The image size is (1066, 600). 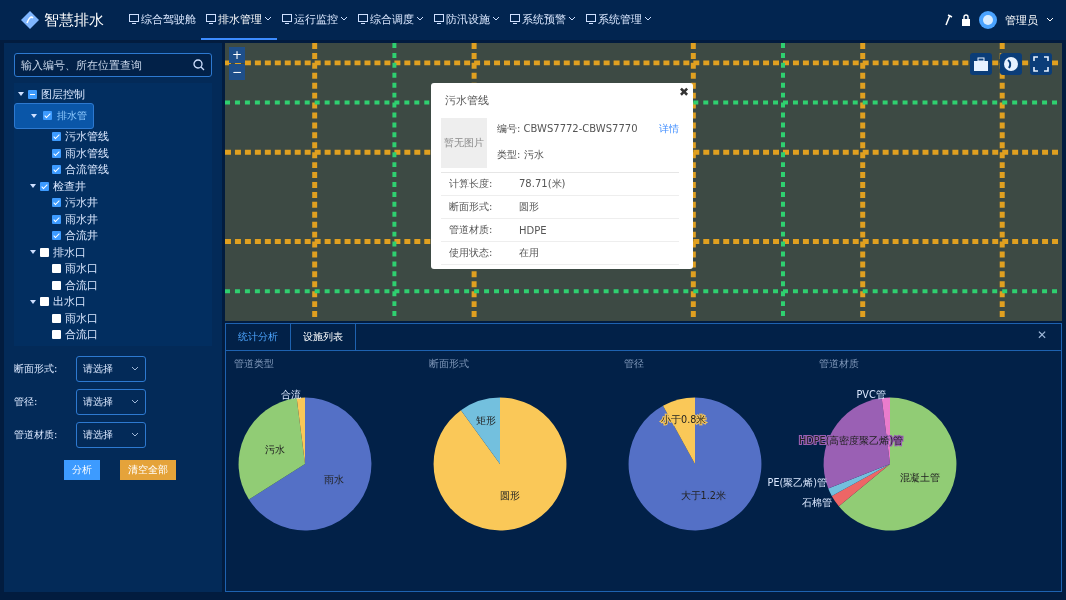 I want to click on slice-label: 大于1.2米, so click(x=703, y=496).